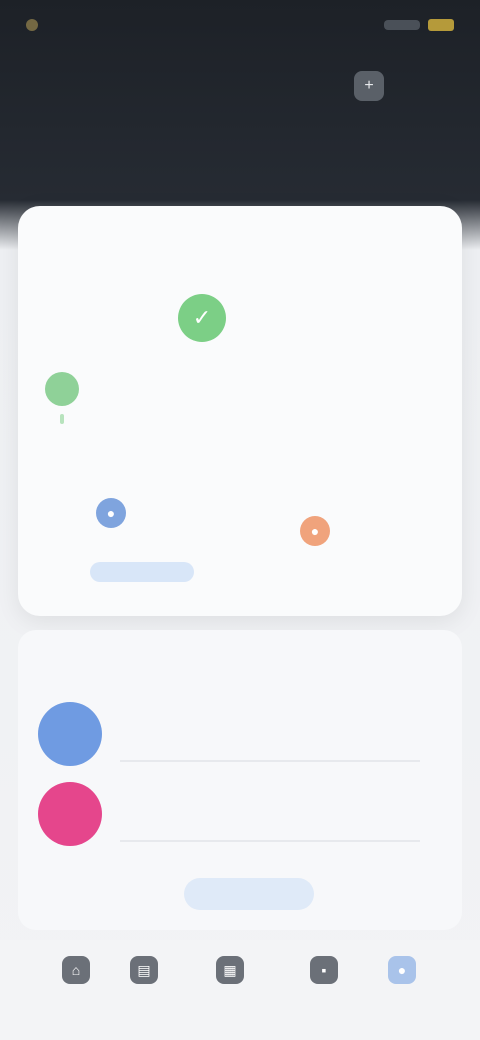 This screenshot has height=1040, width=480. I want to click on stats-row: ● ●, so click(240, 532).